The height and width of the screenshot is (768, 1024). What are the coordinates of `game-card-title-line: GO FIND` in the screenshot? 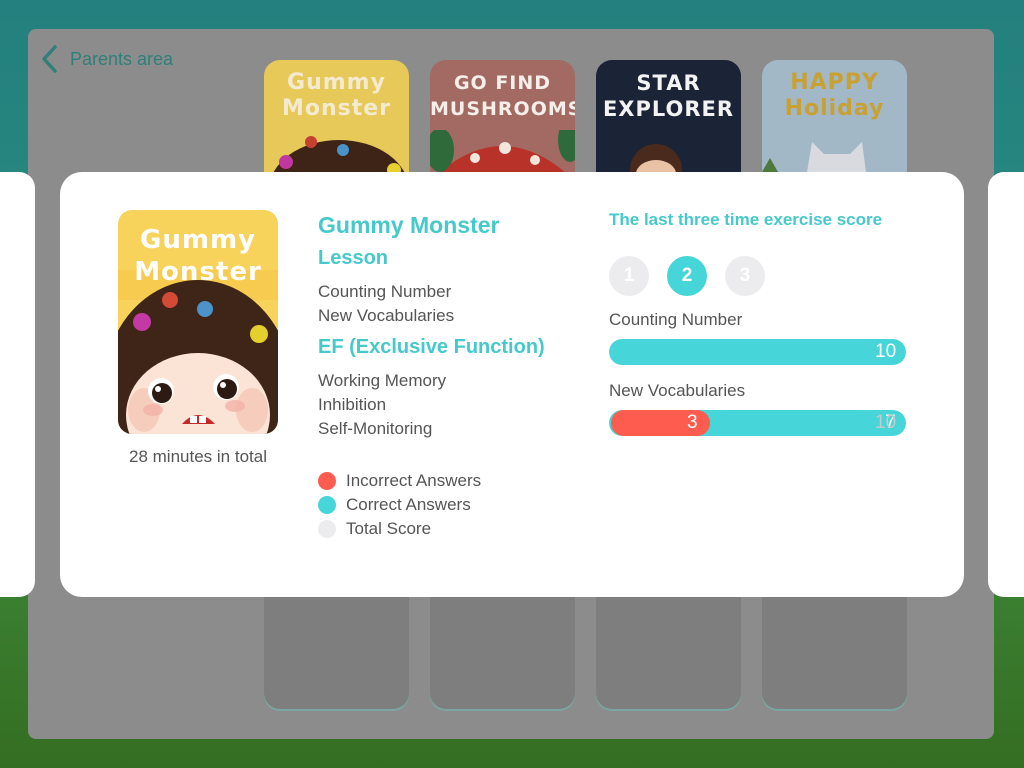 It's located at (502, 83).